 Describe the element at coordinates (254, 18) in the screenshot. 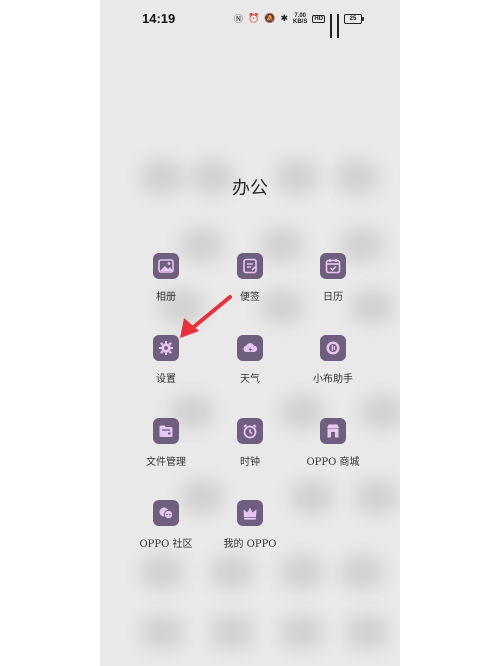

I see `alarm-icon: ⏰` at that location.